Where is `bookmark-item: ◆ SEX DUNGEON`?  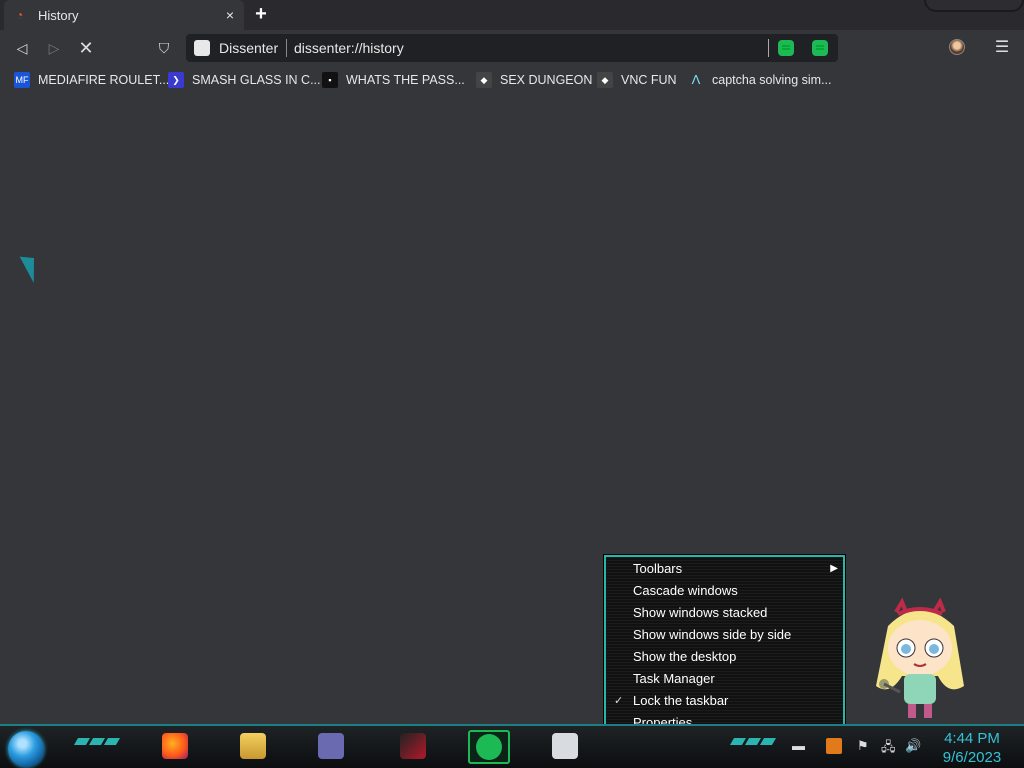
bookmark-item: ◆ SEX DUNGEON is located at coordinates (534, 80).